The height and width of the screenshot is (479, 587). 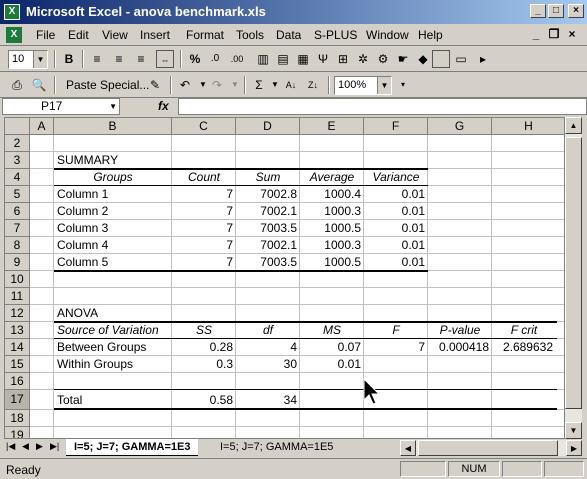 I want to click on summary-header-average: Average, so click(x=332, y=177).